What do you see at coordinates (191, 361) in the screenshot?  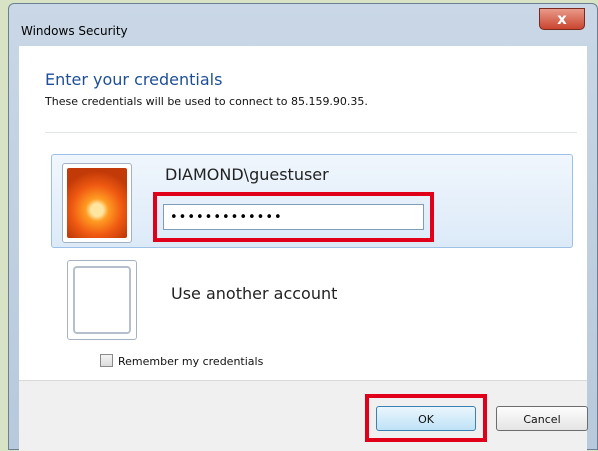 I see `remember-label: Remember my credentials` at bounding box center [191, 361].